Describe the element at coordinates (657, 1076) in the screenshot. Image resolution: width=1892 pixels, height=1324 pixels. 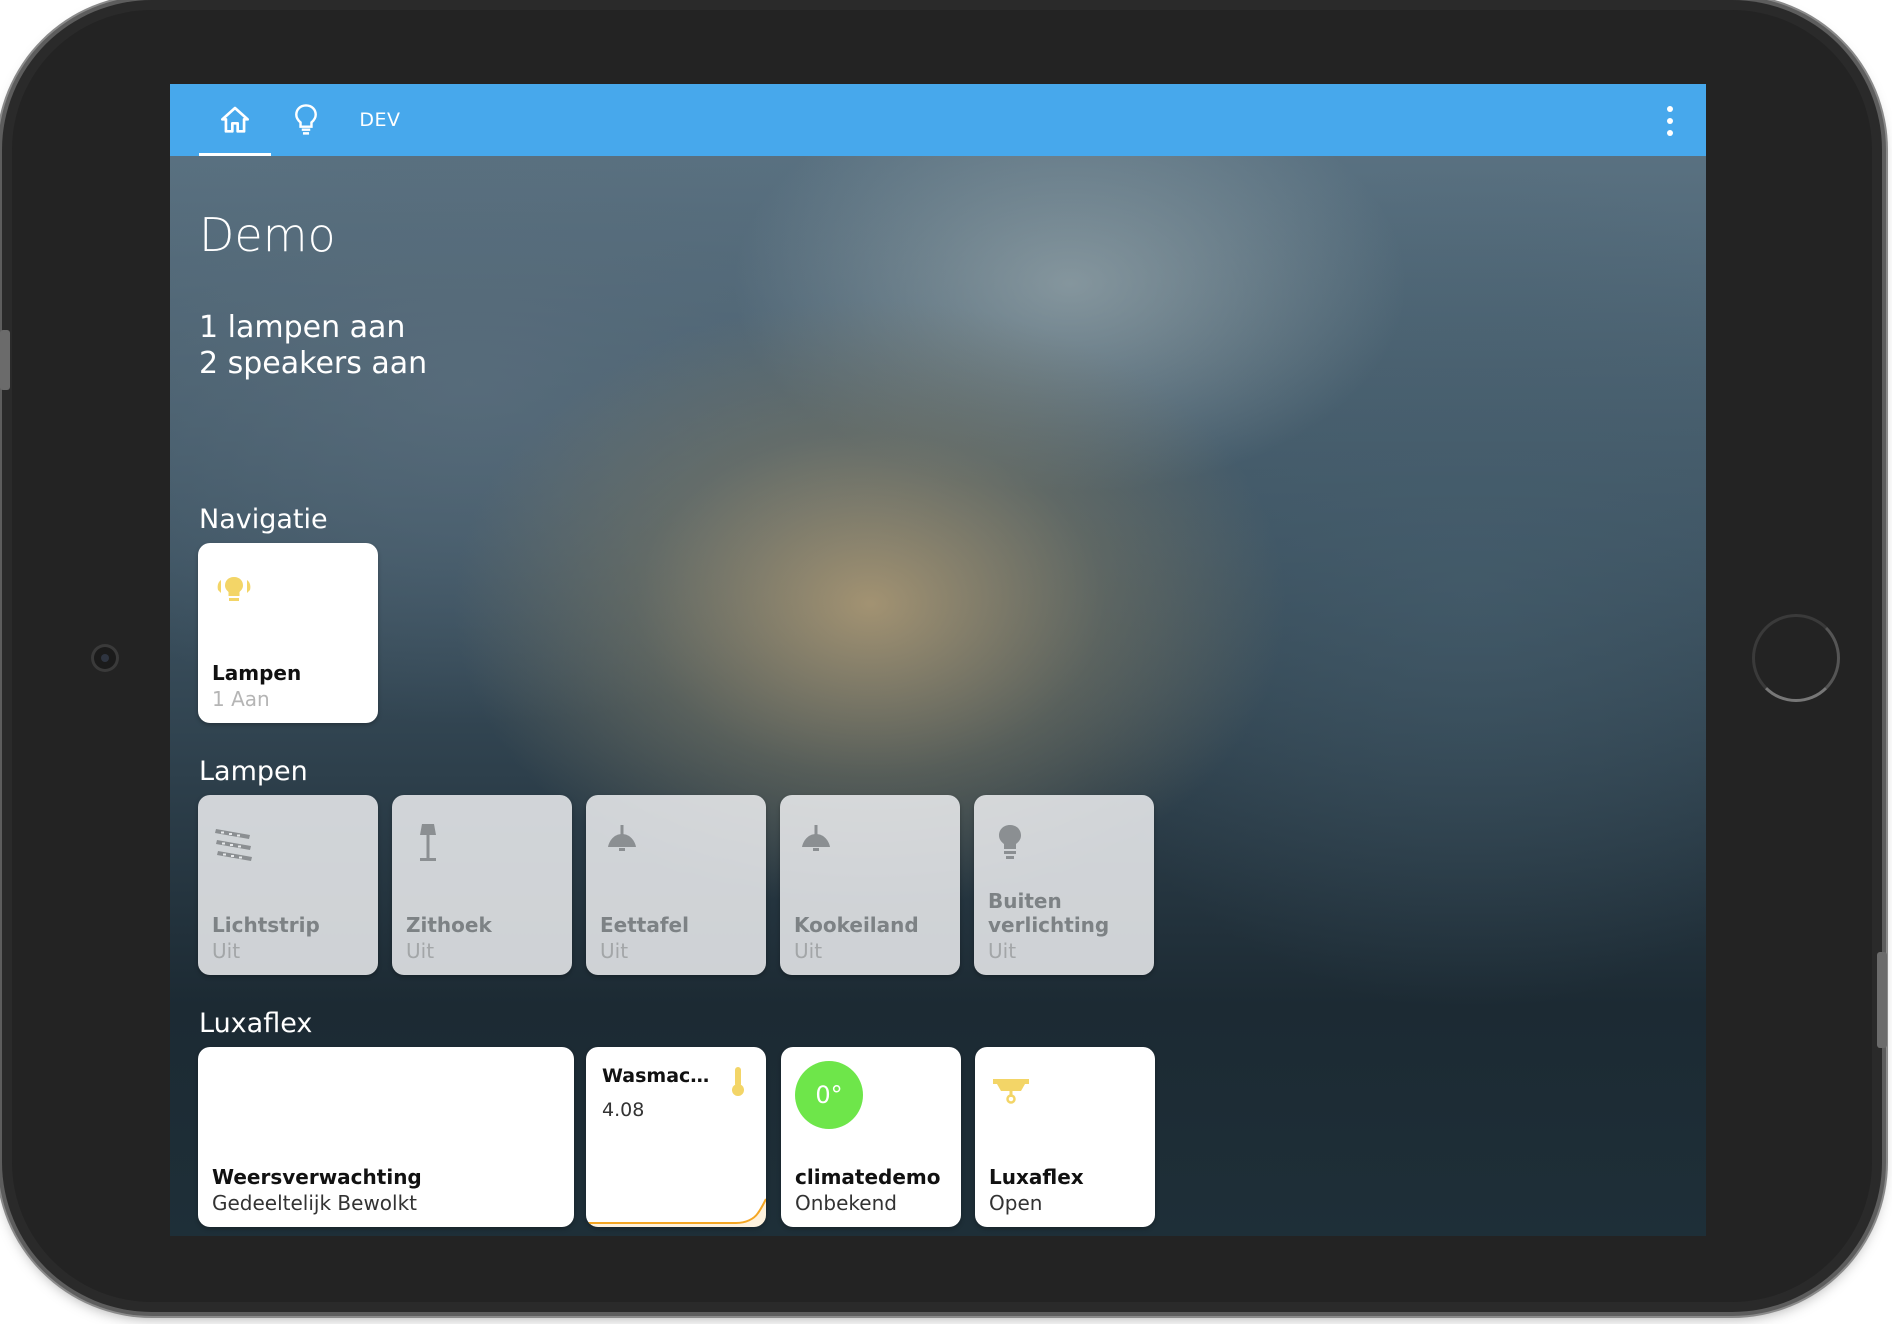
I see `sensor-name: Wasmachine` at that location.